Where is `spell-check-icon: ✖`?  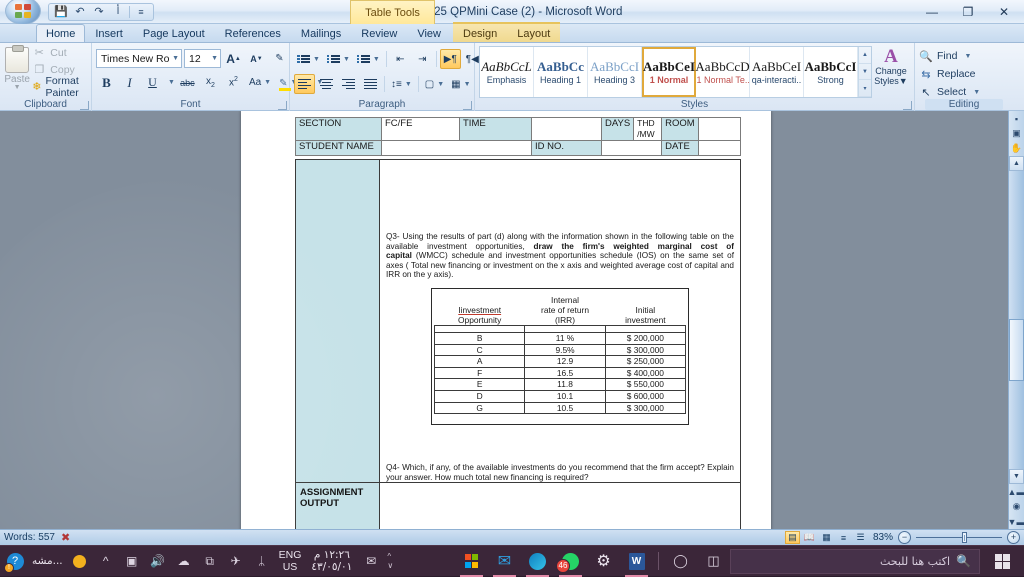 spell-check-icon: ✖ is located at coordinates (65, 537).